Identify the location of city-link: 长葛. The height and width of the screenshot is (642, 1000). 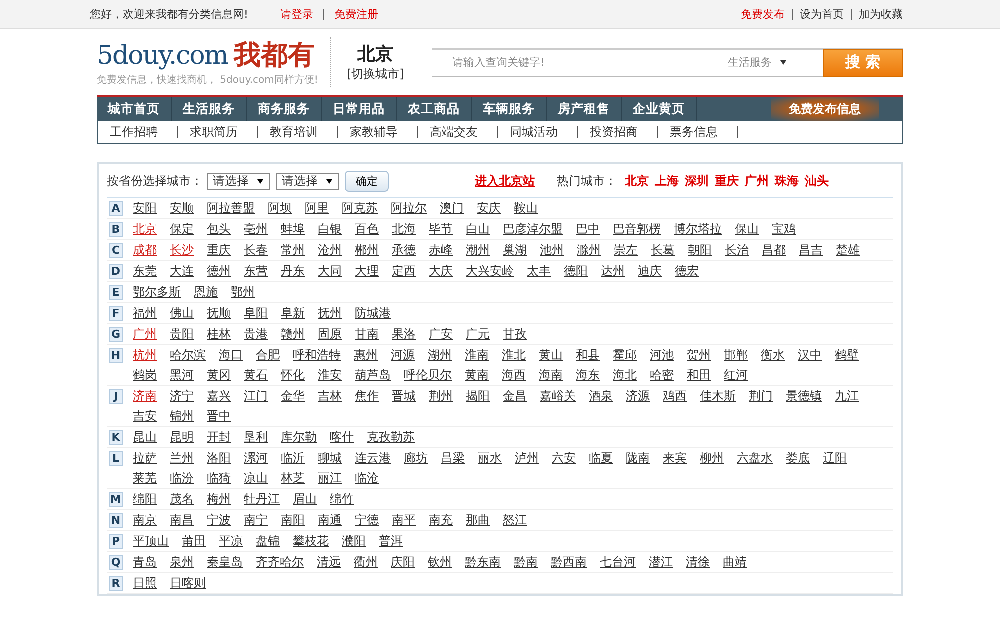
(663, 250).